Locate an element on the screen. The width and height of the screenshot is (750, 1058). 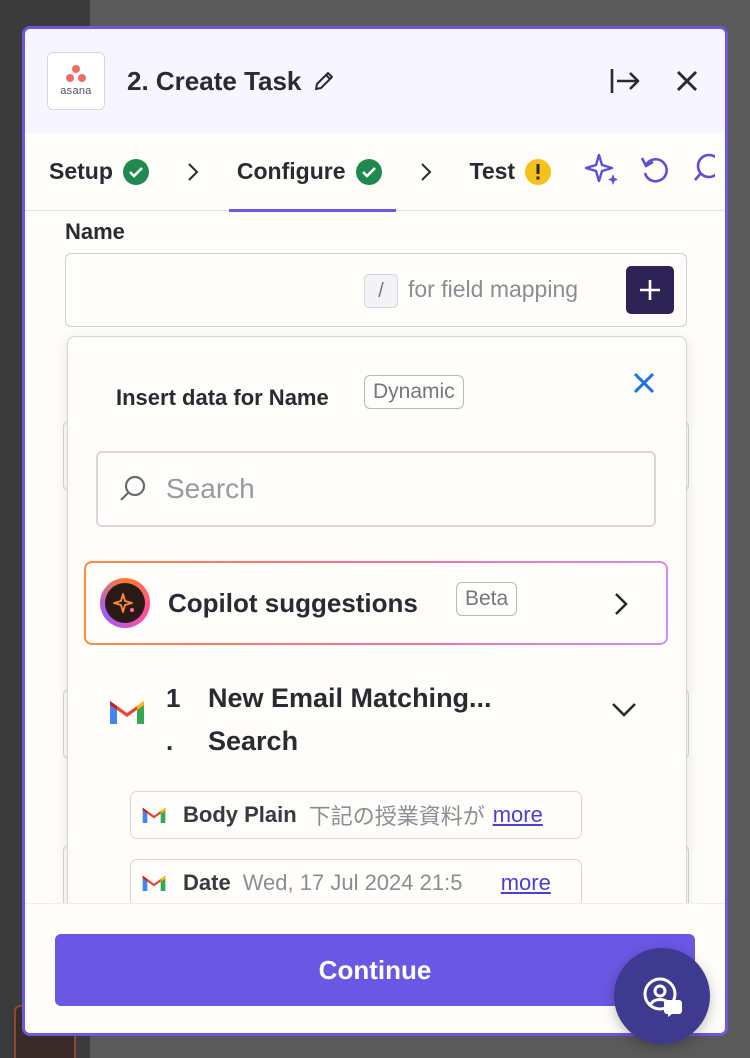
step-group-gmail: 1 . New Email Matching... Search is located at coordinates (384, 722).